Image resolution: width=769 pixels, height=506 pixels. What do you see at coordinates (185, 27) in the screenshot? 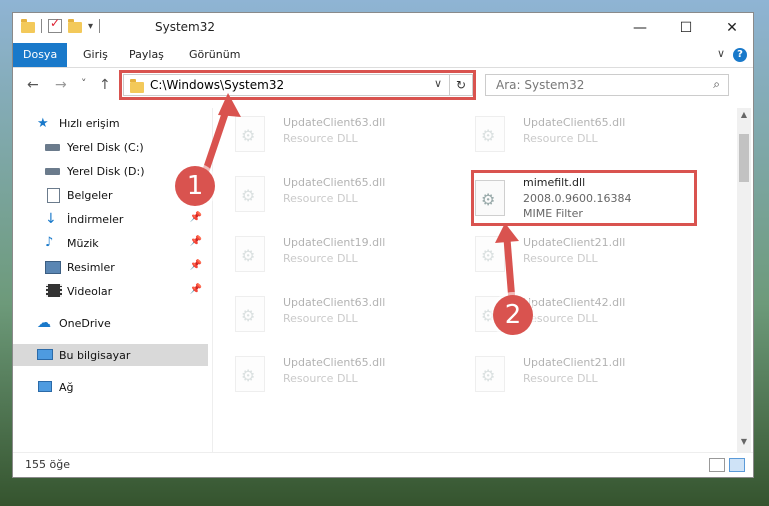
I see `window-title: System32` at bounding box center [185, 27].